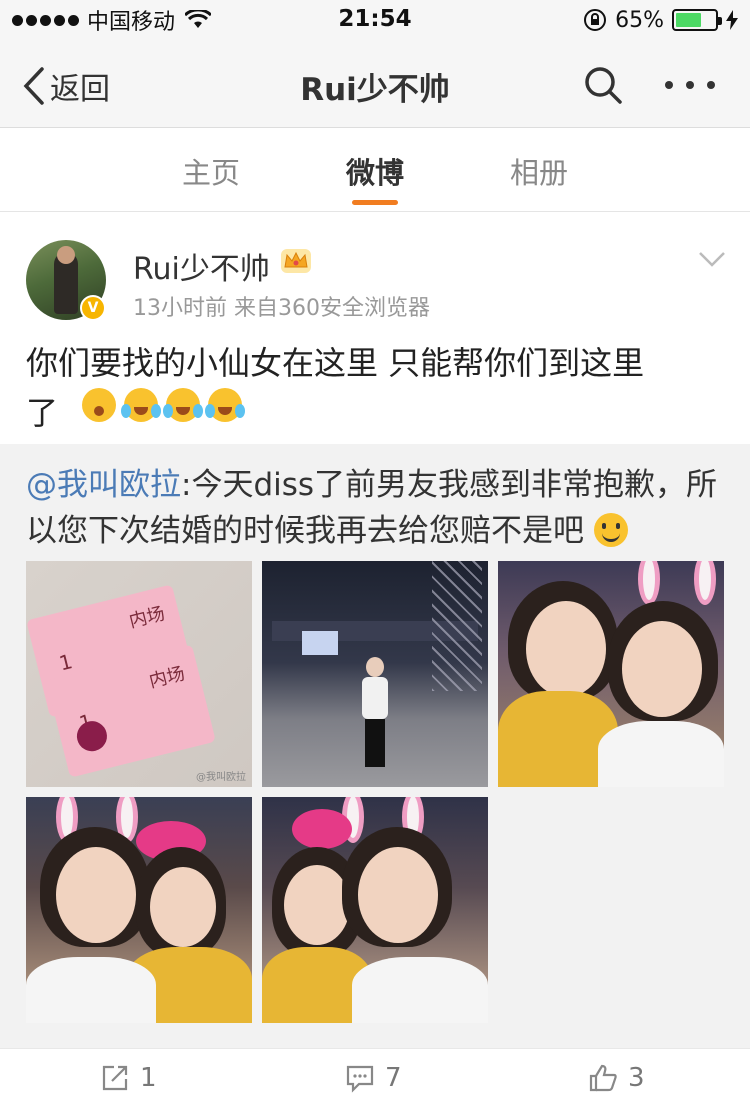 The width and height of the screenshot is (750, 1112). Describe the element at coordinates (712, 259) in the screenshot. I see `chevron-down-icon` at that location.